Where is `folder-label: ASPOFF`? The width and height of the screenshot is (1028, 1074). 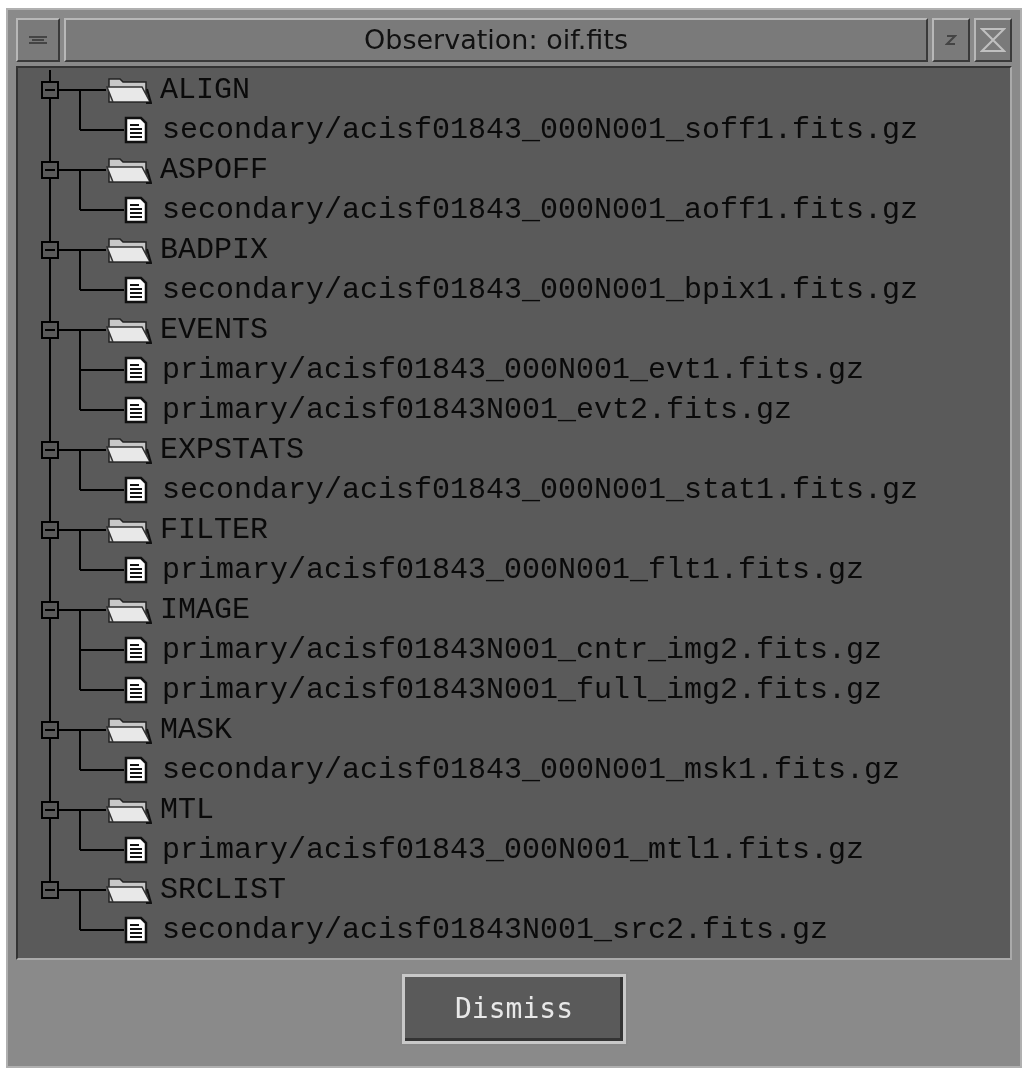 folder-label: ASPOFF is located at coordinates (214, 170).